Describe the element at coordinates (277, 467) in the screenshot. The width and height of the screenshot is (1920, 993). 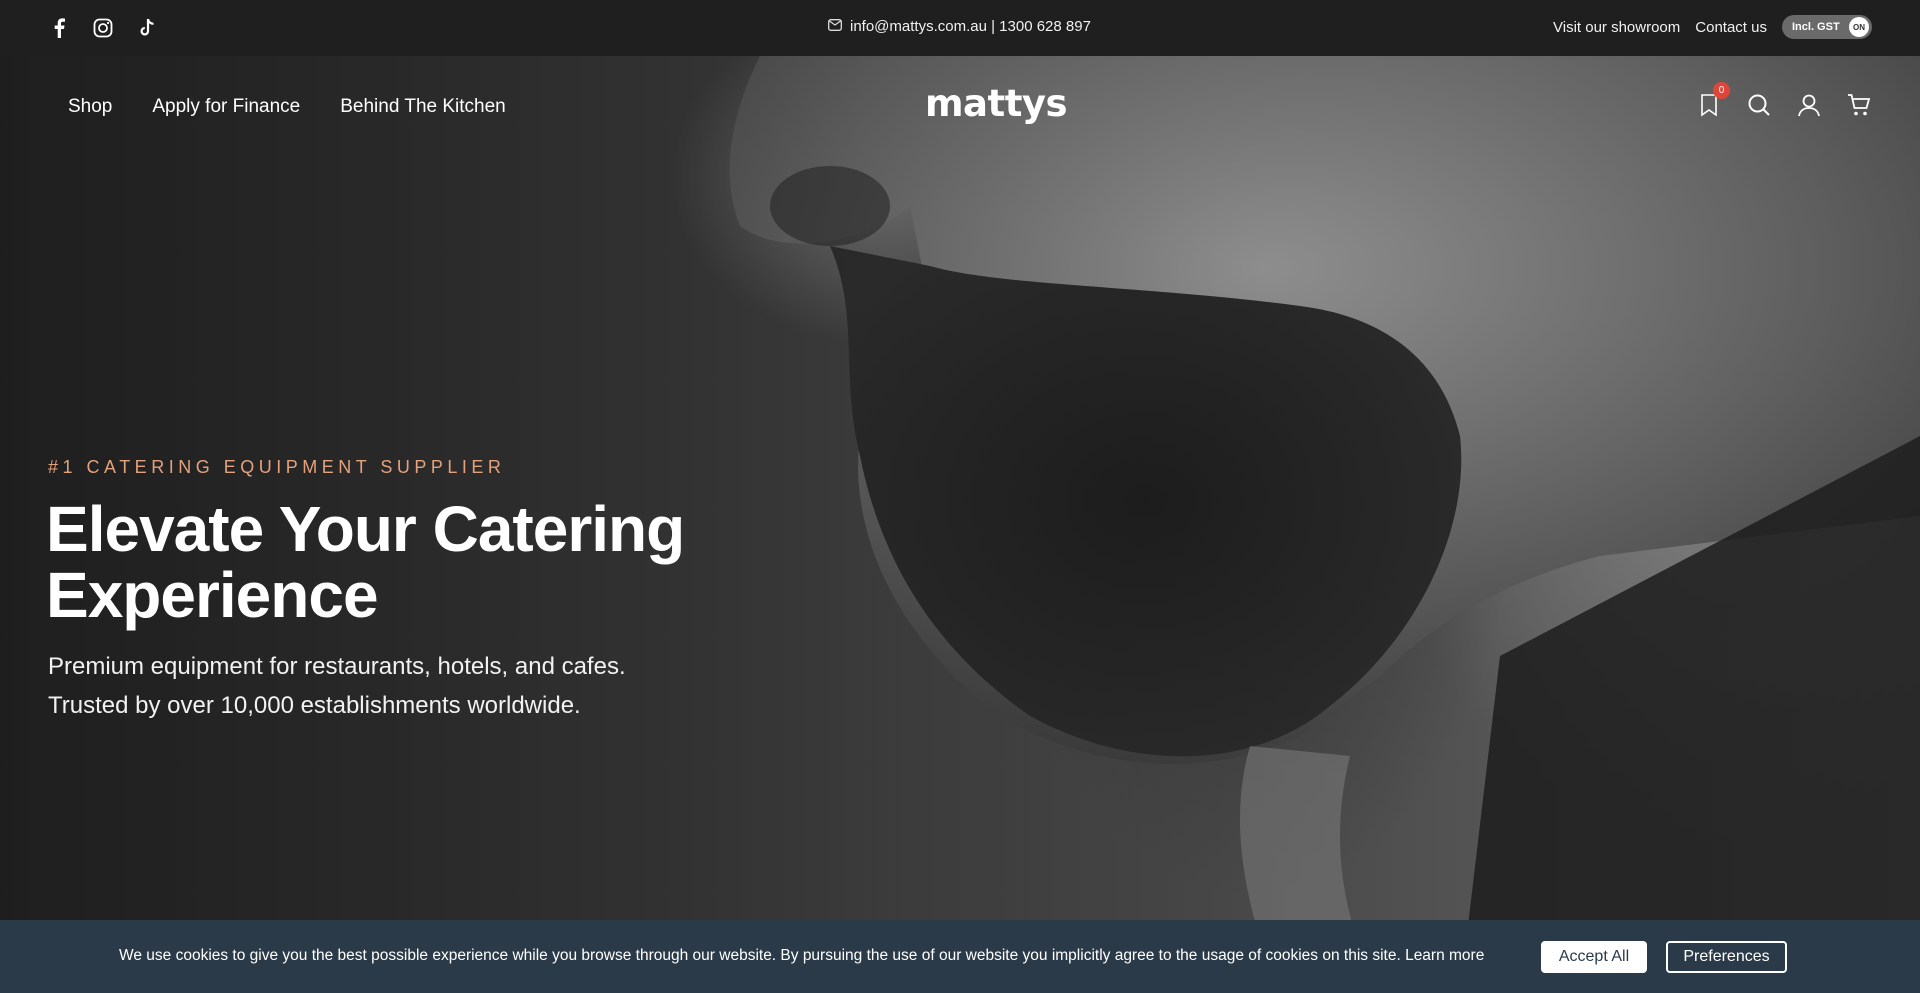
I see `hero-eyebrow: #1 CATERING EQUIPMENT SUPPLIER` at that location.